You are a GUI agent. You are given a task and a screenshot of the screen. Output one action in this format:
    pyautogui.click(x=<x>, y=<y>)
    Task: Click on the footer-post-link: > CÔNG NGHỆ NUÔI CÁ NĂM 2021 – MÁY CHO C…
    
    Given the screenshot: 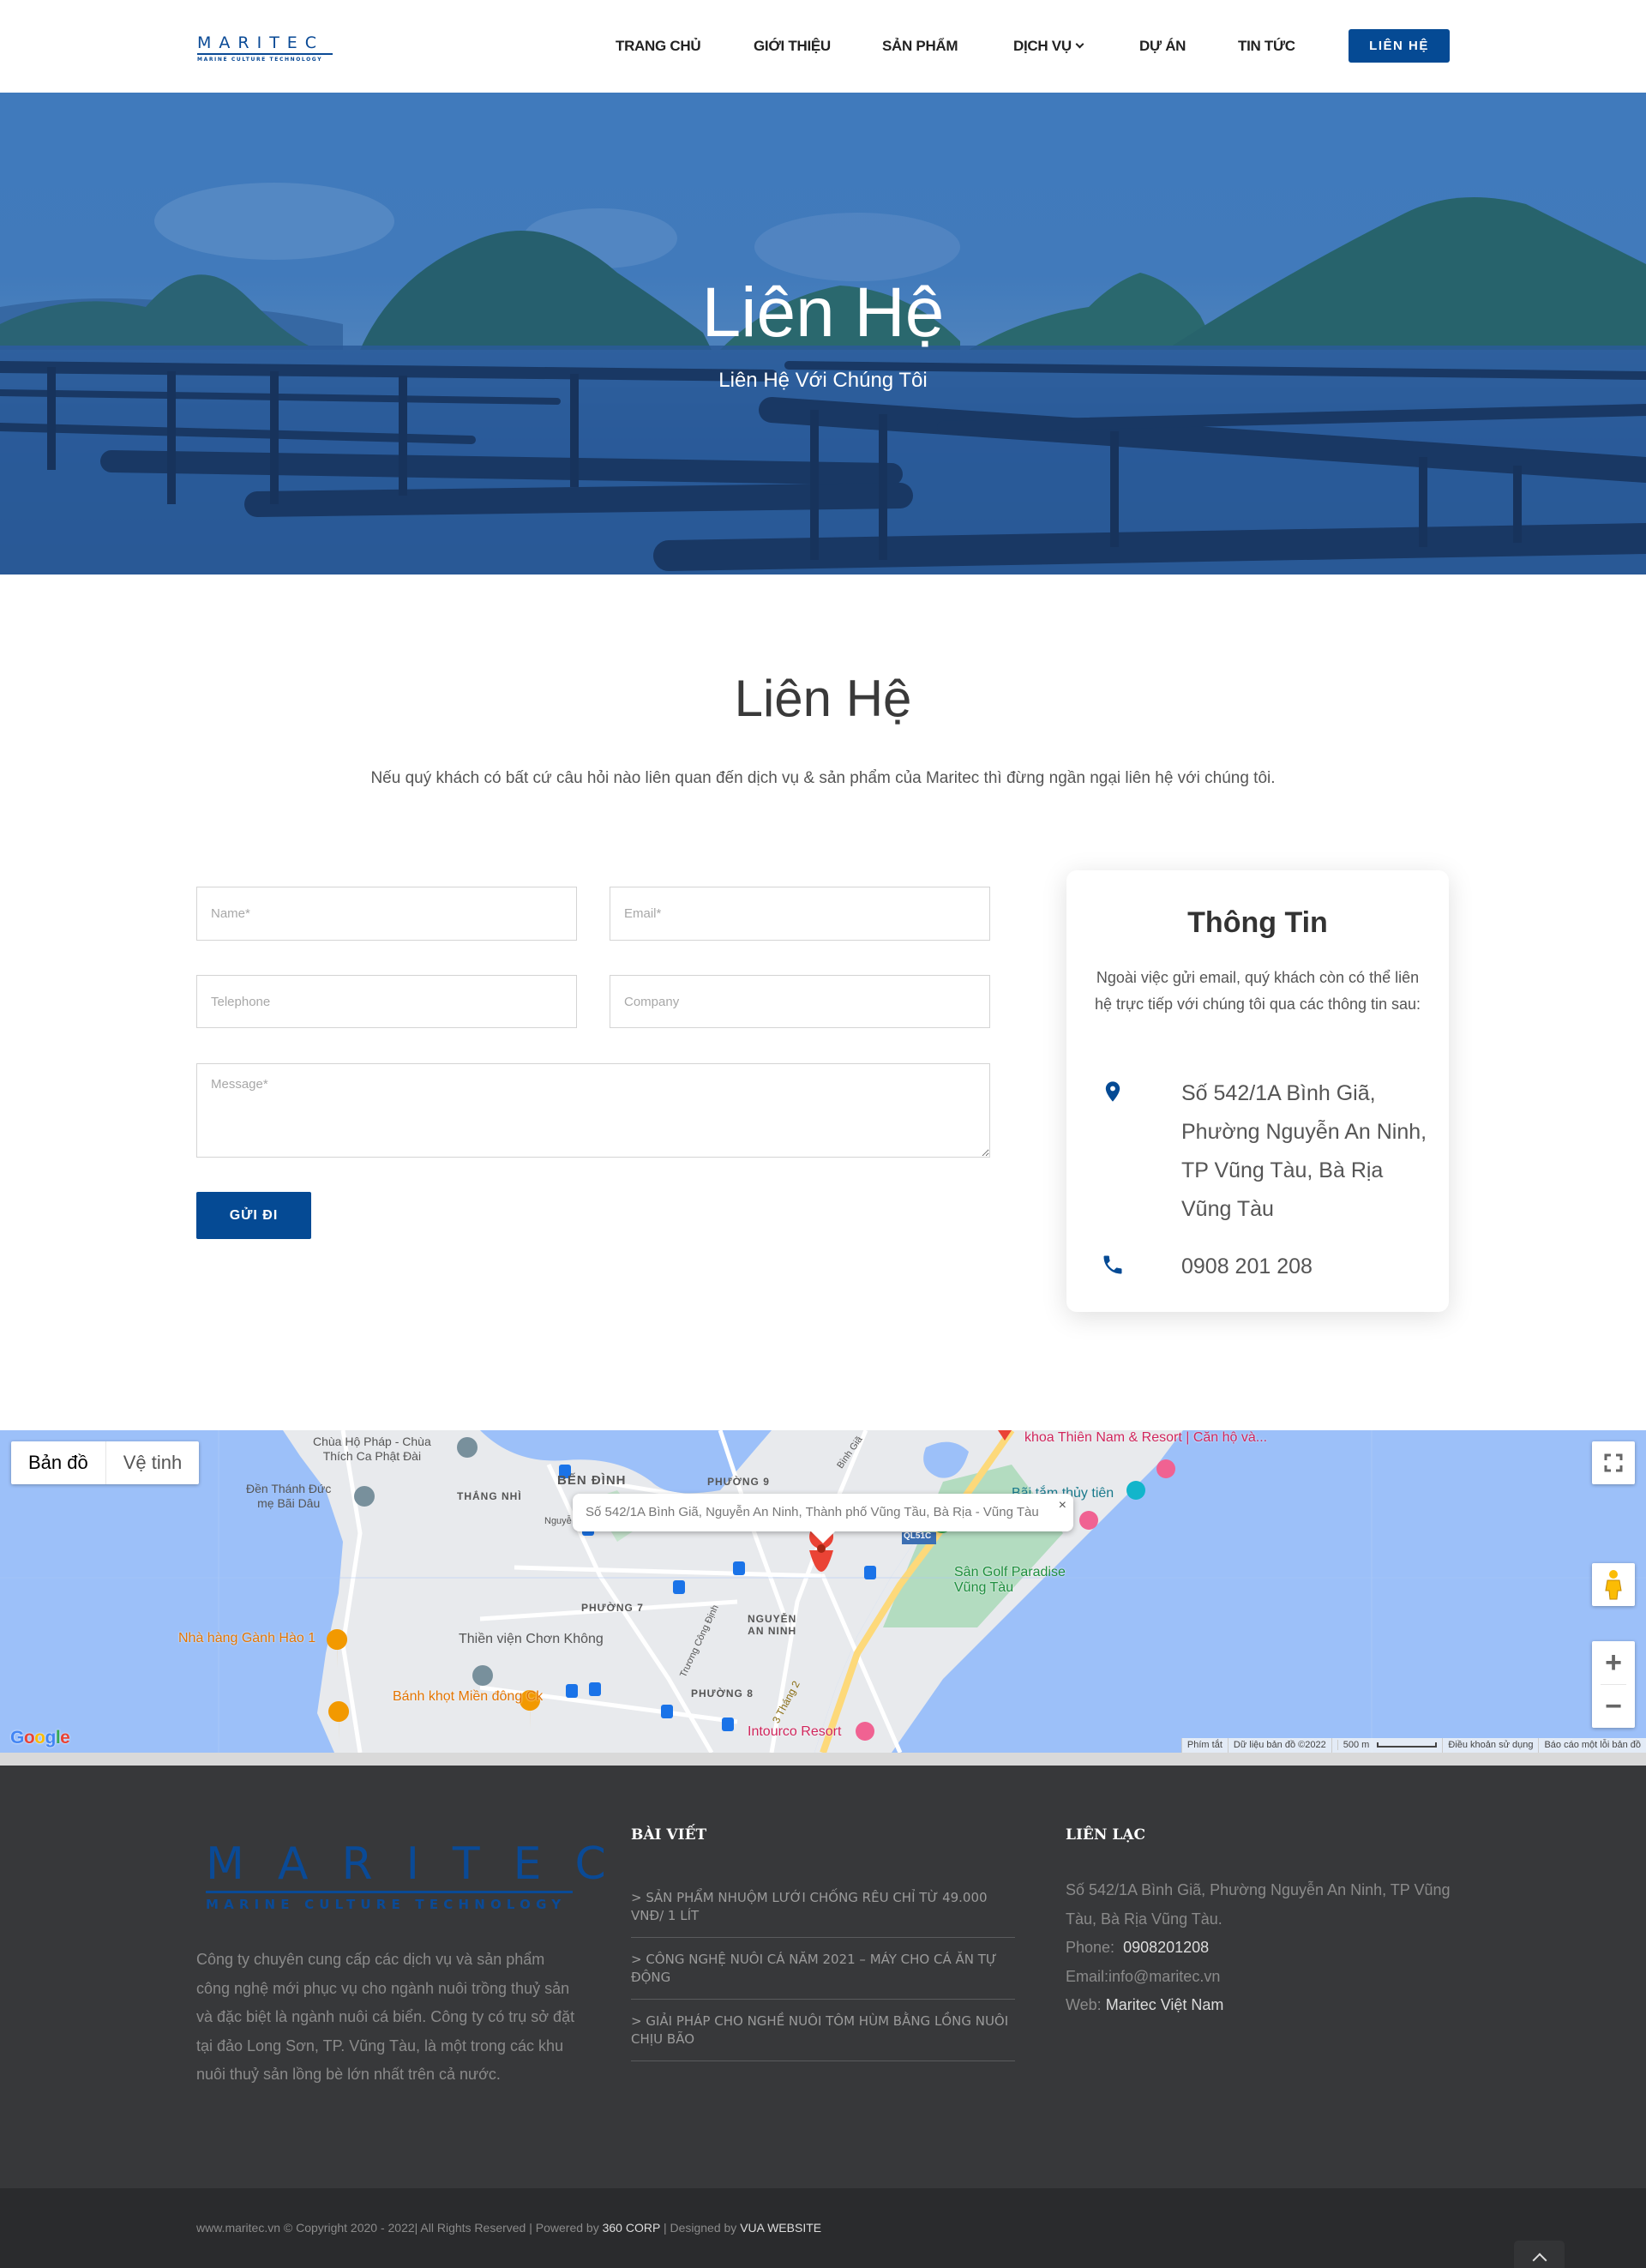 What is the action you would take?
    pyautogui.click(x=823, y=1969)
    